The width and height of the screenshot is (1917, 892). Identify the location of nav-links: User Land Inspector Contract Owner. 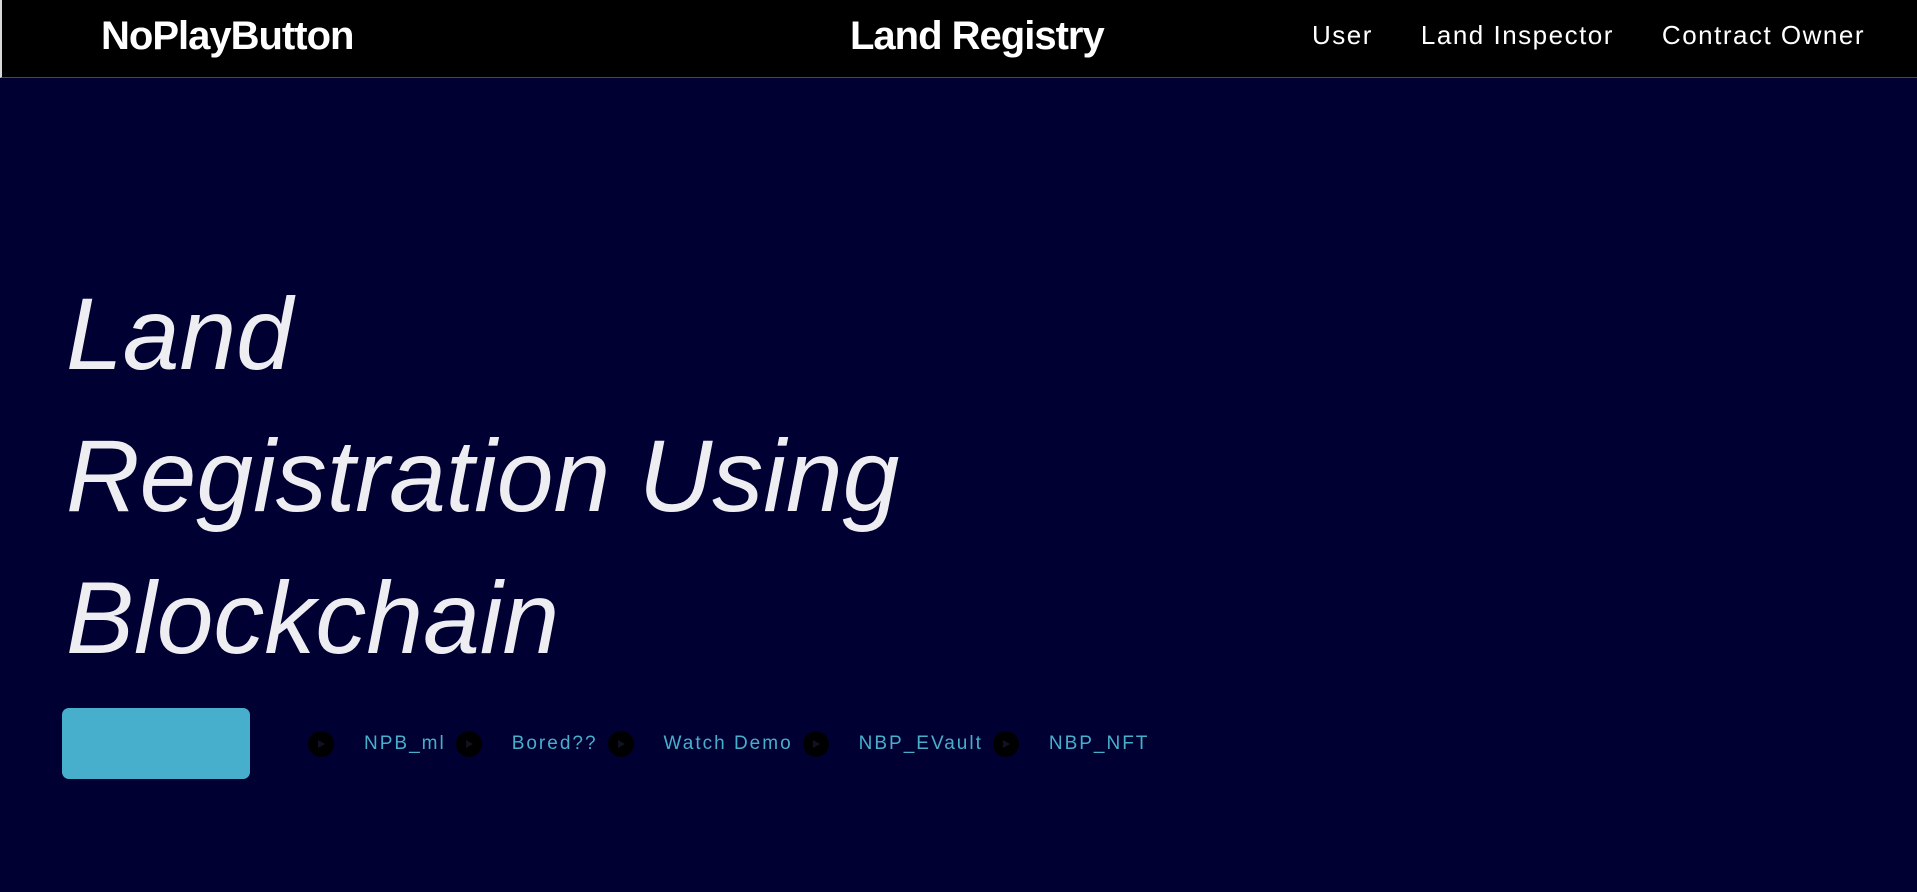
(1588, 35).